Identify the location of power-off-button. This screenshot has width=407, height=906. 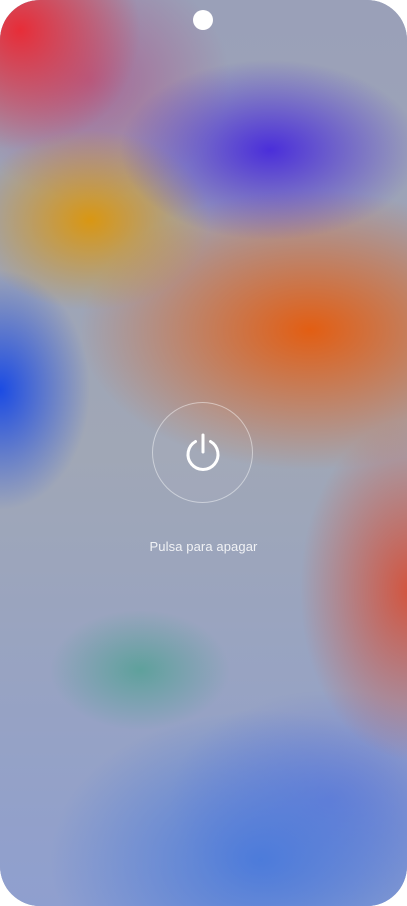
(202, 452).